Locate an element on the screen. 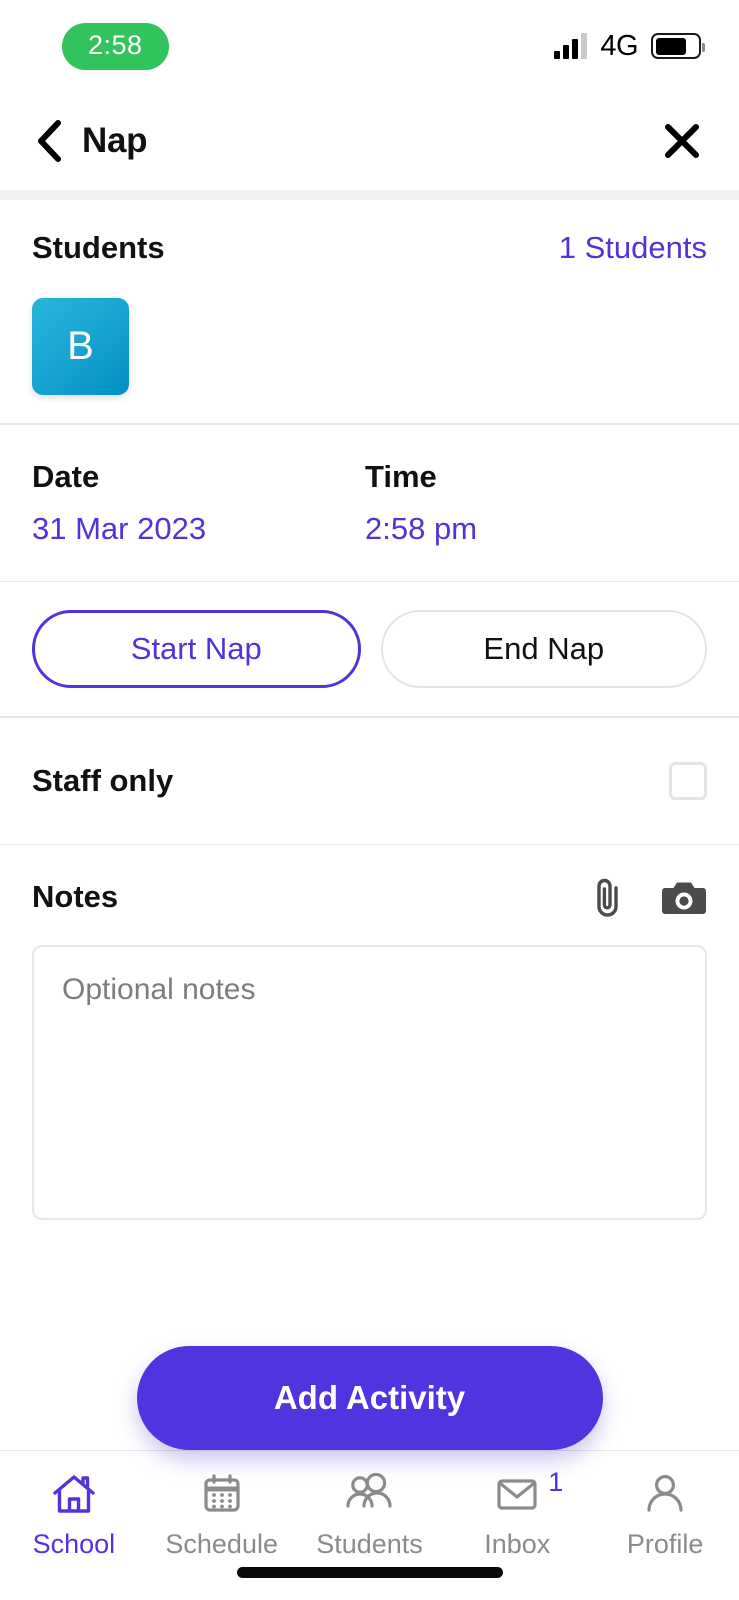 The height and width of the screenshot is (1600, 739). status-time-pill: 2:58 is located at coordinates (115, 46).